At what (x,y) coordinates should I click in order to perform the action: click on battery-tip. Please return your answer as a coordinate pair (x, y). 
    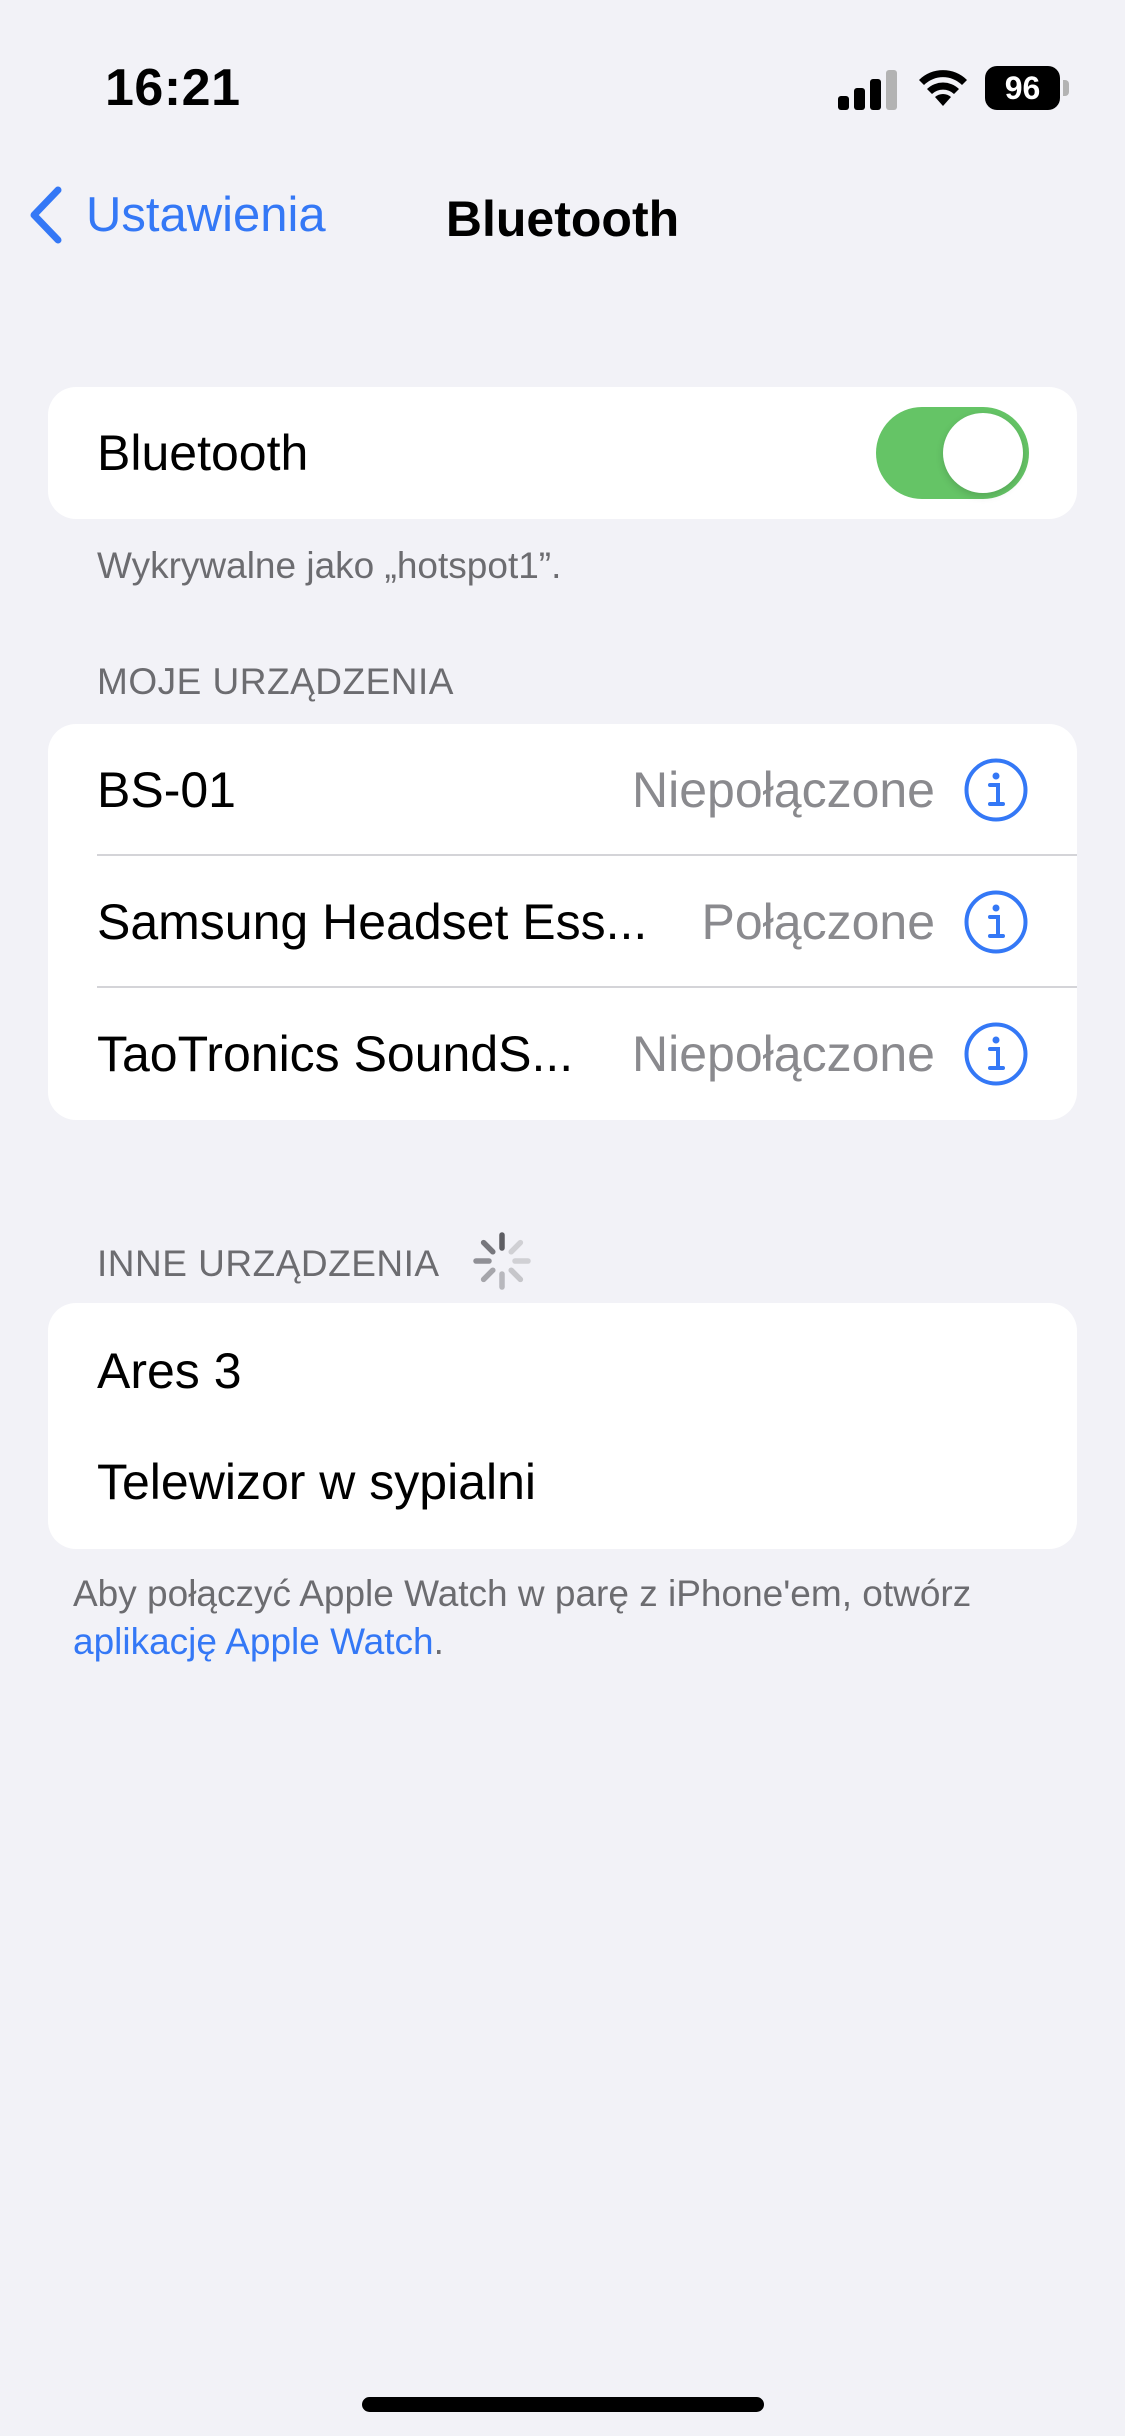
    Looking at the image, I should click on (1066, 88).